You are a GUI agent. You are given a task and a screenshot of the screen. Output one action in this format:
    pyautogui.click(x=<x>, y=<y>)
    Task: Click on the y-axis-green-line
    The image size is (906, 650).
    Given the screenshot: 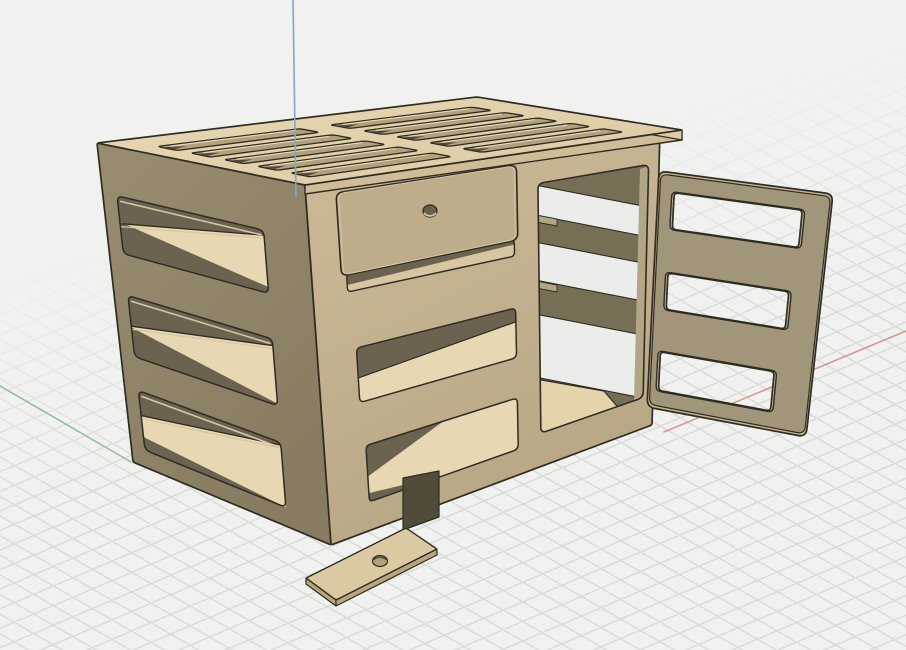 What is the action you would take?
    pyautogui.click(x=66, y=424)
    